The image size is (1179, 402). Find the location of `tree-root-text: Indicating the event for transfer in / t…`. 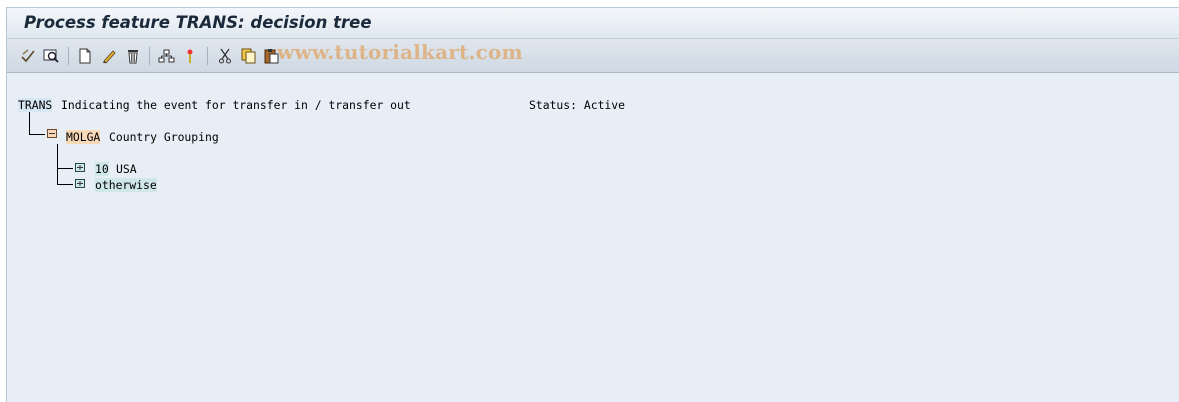

tree-root-text: Indicating the event for transfer in / t… is located at coordinates (236, 105).